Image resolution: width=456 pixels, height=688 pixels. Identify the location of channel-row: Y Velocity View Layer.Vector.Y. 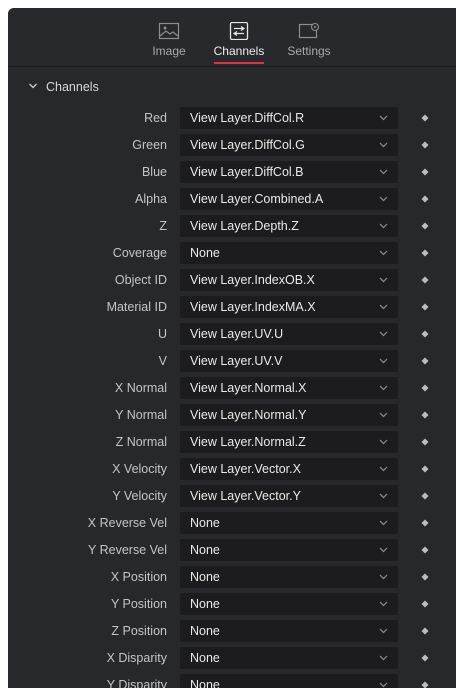
(232, 496).